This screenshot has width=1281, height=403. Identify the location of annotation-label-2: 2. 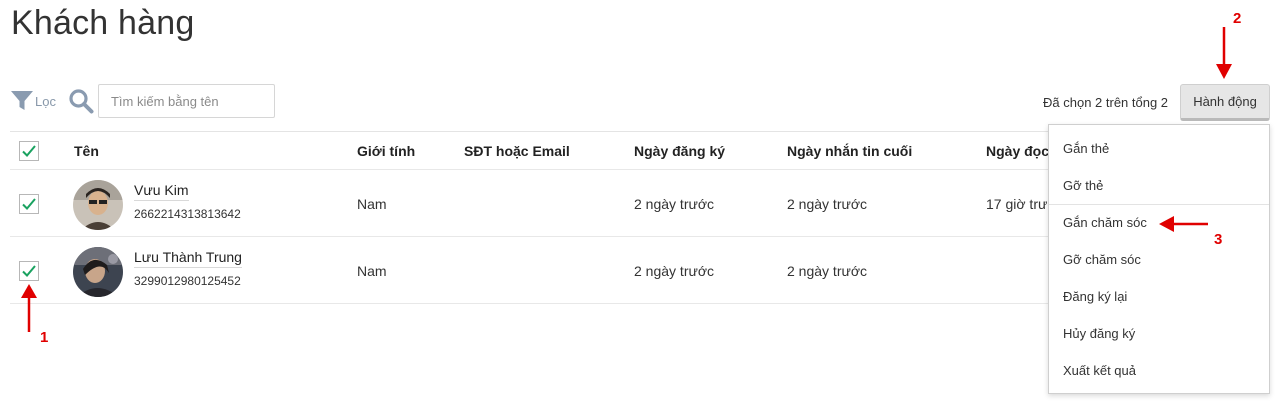
(1237, 18).